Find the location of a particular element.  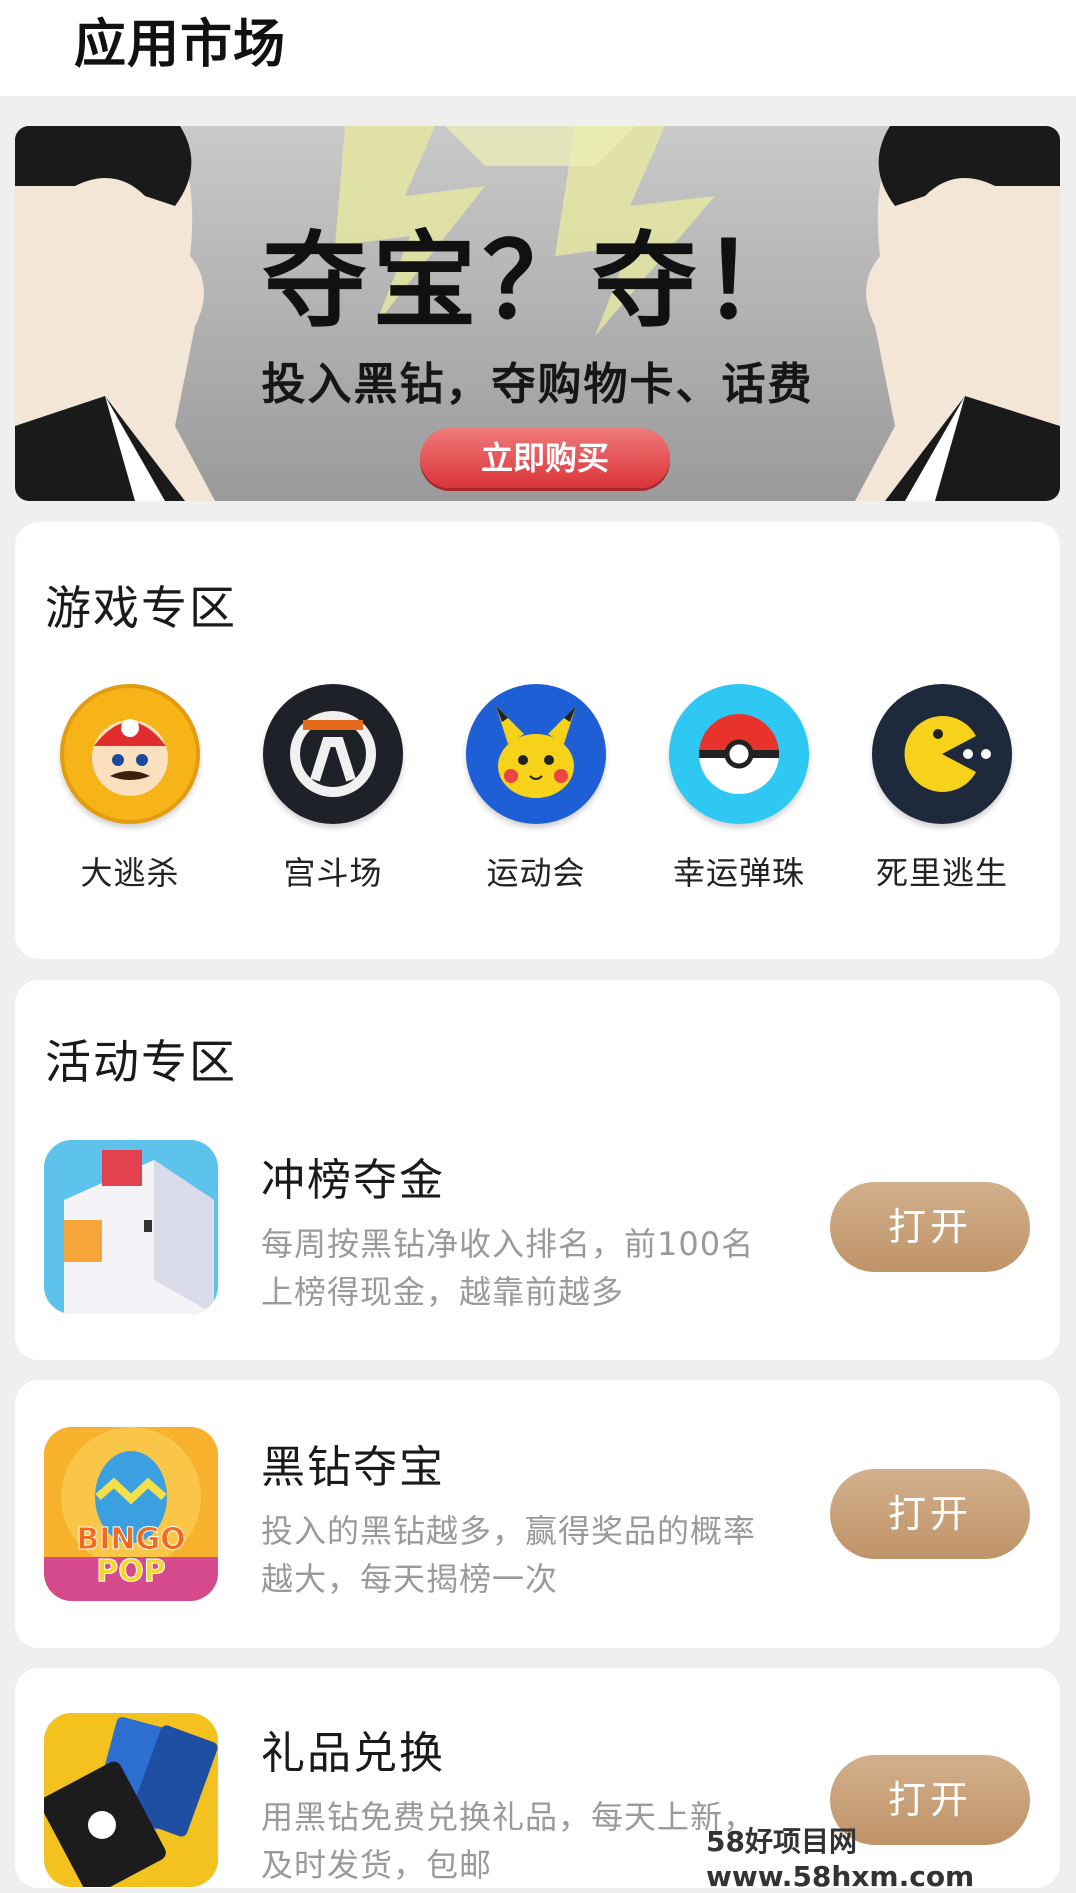

banner-pagination is located at coordinates (531, 496).